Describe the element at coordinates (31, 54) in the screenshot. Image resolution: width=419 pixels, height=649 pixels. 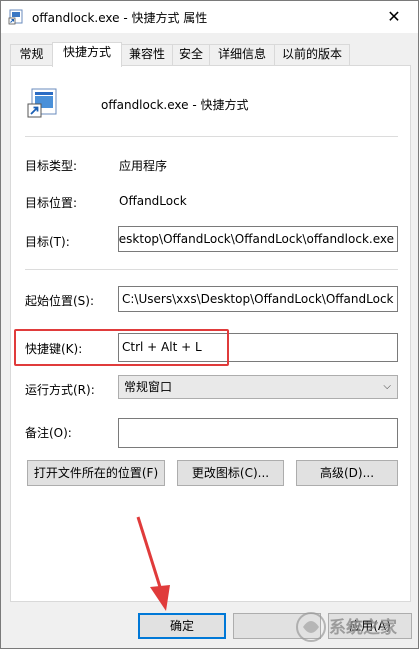
I see `tab-general: 常规` at that location.